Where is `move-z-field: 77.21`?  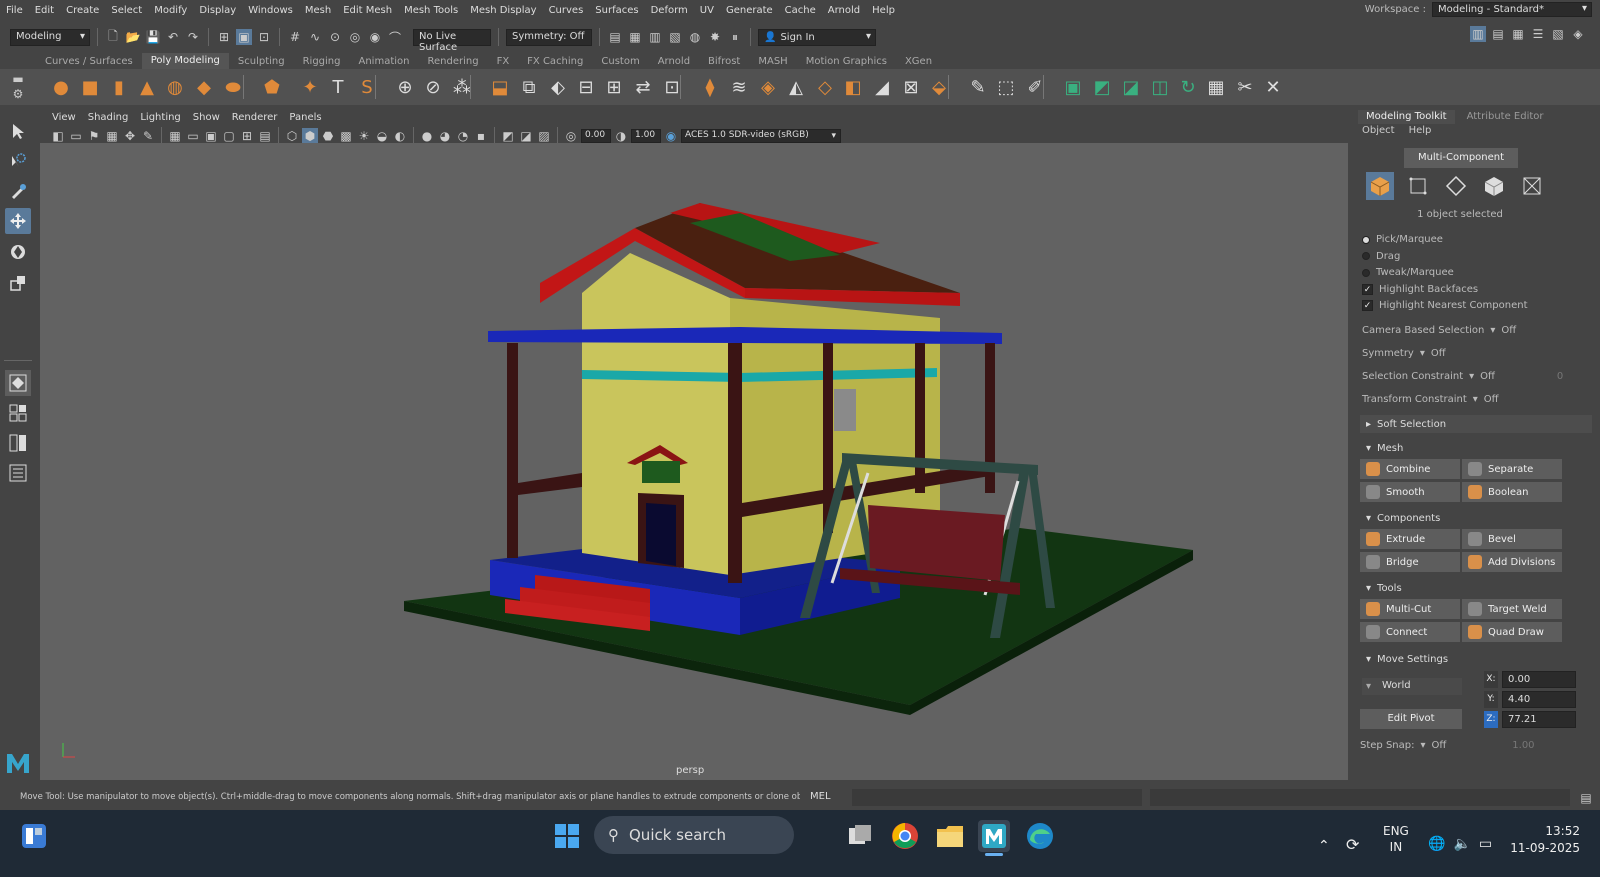
move-z-field: 77.21 is located at coordinates (1539, 719).